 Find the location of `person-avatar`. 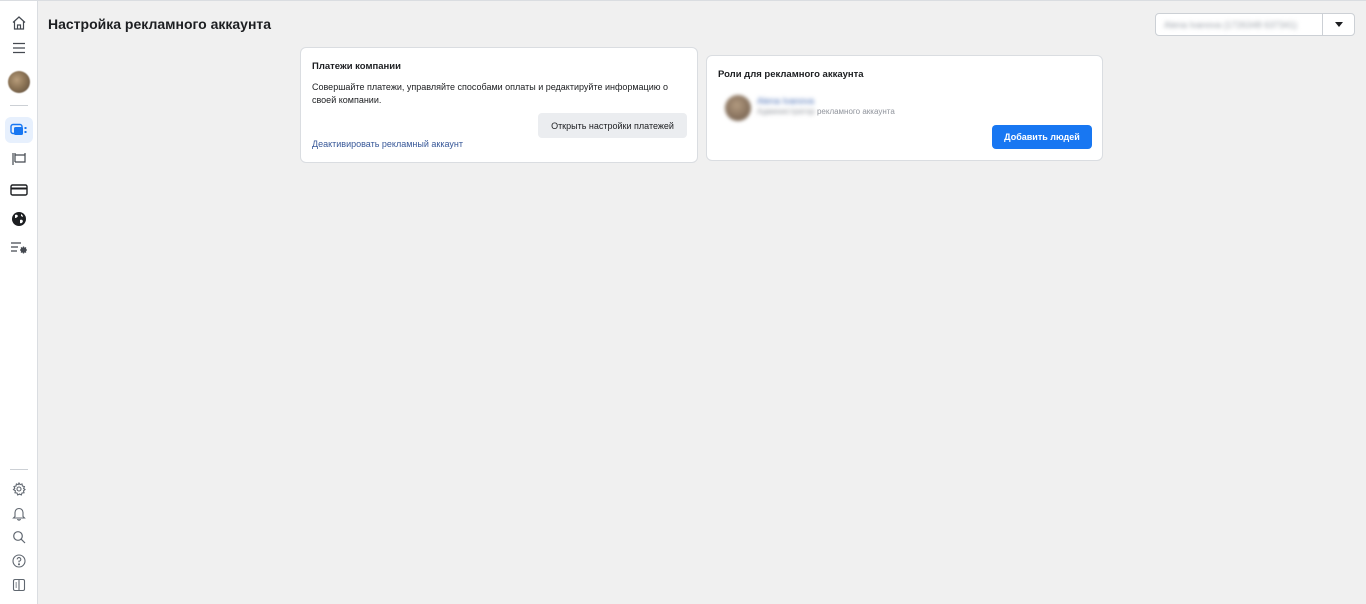

person-avatar is located at coordinates (738, 108).